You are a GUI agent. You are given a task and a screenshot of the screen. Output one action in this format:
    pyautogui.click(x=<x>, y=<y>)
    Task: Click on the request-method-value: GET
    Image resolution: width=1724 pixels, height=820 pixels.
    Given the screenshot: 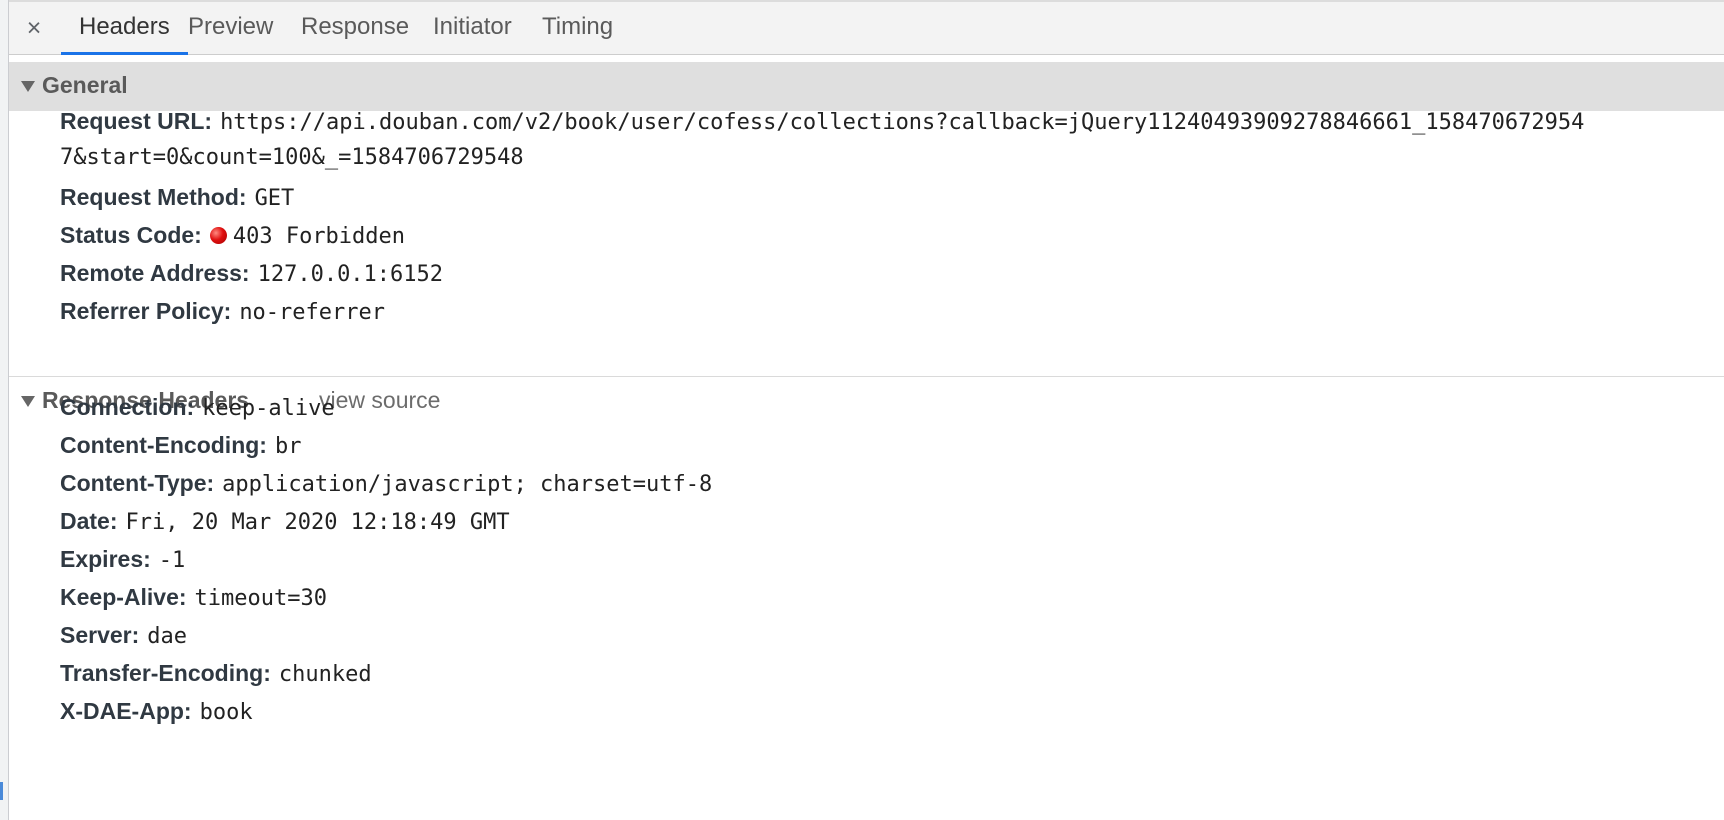 What is the action you would take?
    pyautogui.click(x=274, y=198)
    